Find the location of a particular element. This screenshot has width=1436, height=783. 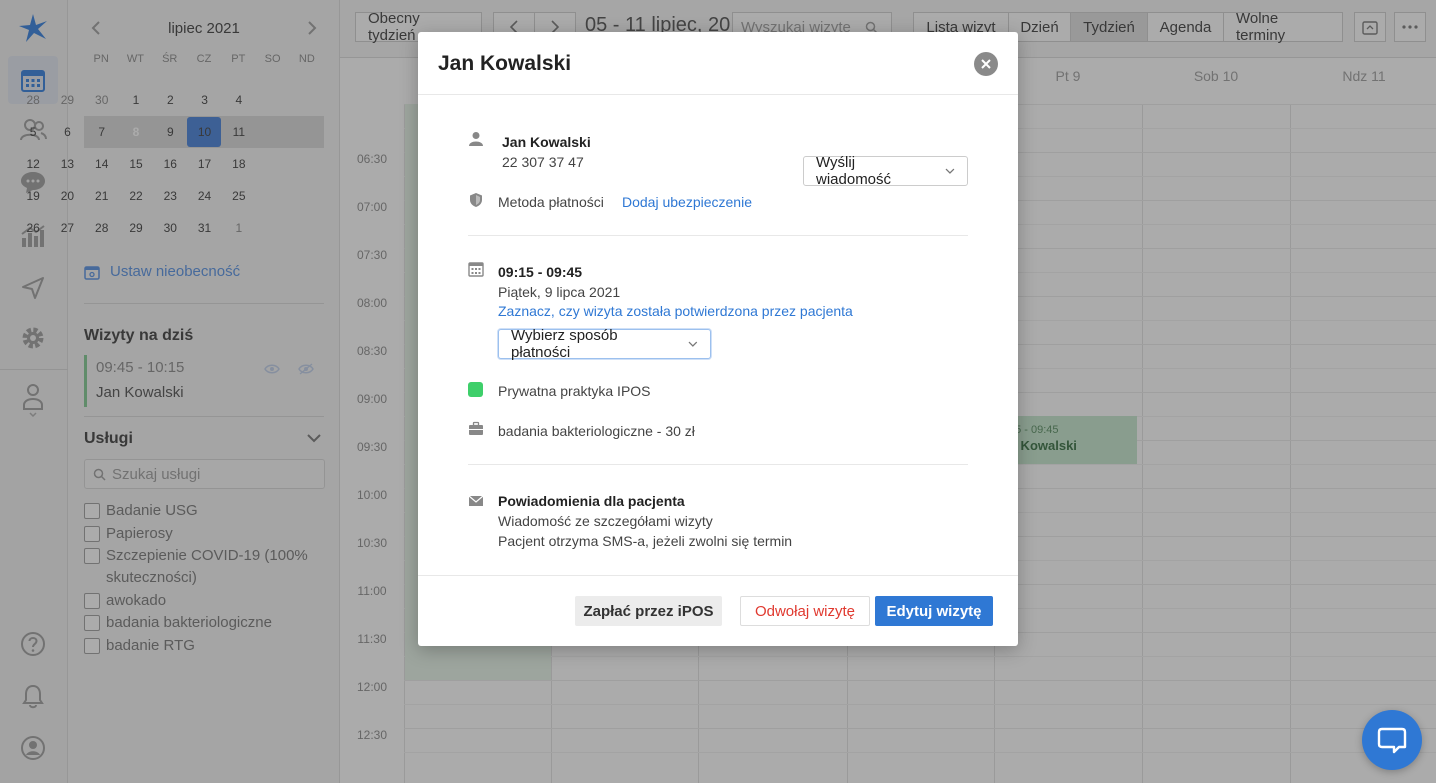

payment-method-select-label: Wybierz sposób płatności is located at coordinates (564, 344).